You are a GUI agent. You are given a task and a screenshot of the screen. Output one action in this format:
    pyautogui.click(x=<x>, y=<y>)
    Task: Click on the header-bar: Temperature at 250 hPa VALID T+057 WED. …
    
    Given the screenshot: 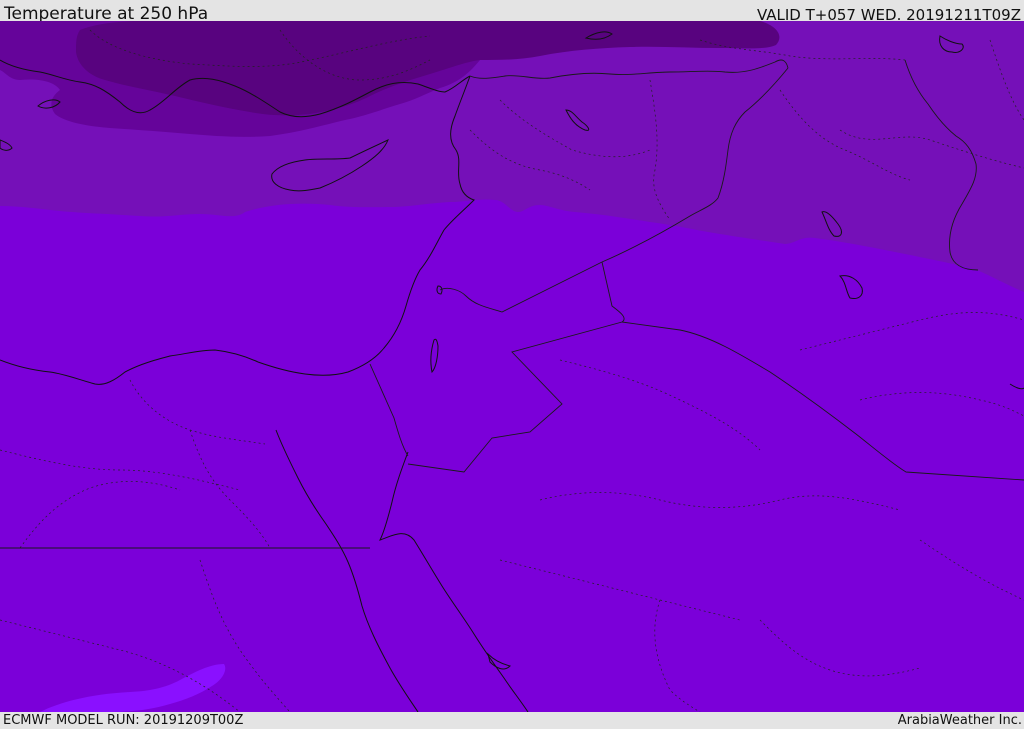 What is the action you would take?
    pyautogui.click(x=512, y=12)
    